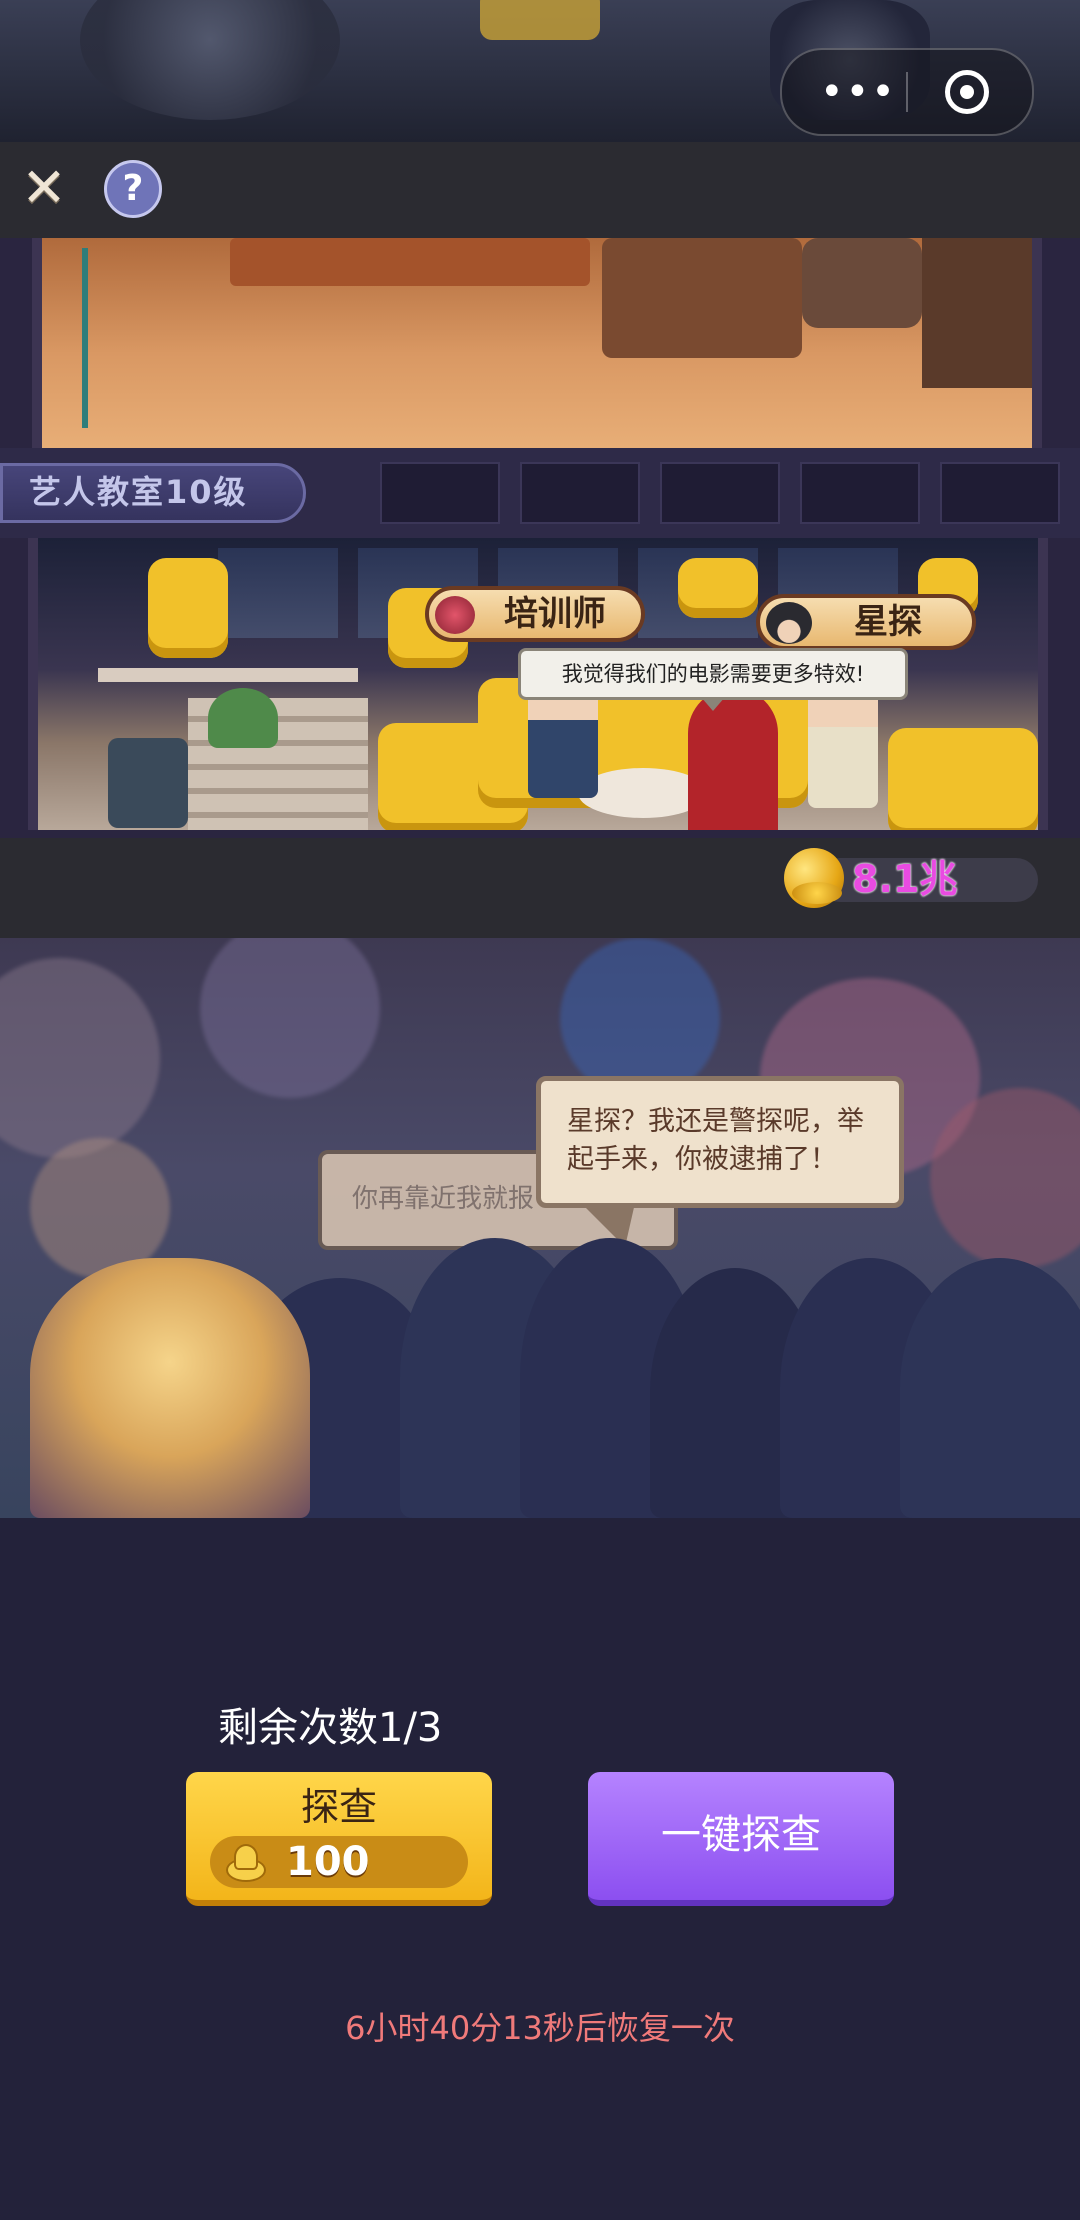  Describe the element at coordinates (120, 338) in the screenshot. I see `decor-stand` at that location.